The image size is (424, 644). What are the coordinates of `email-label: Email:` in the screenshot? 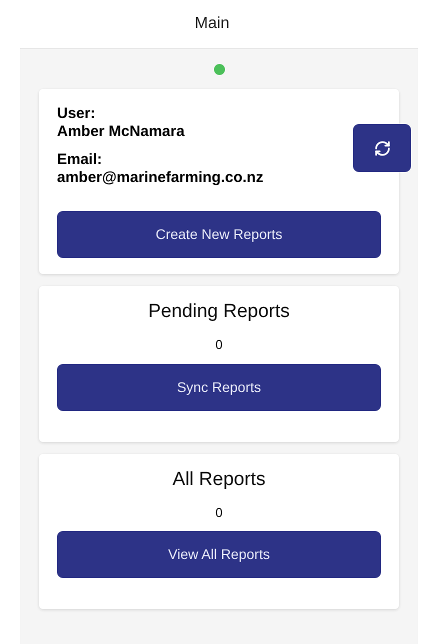 It's located at (80, 160).